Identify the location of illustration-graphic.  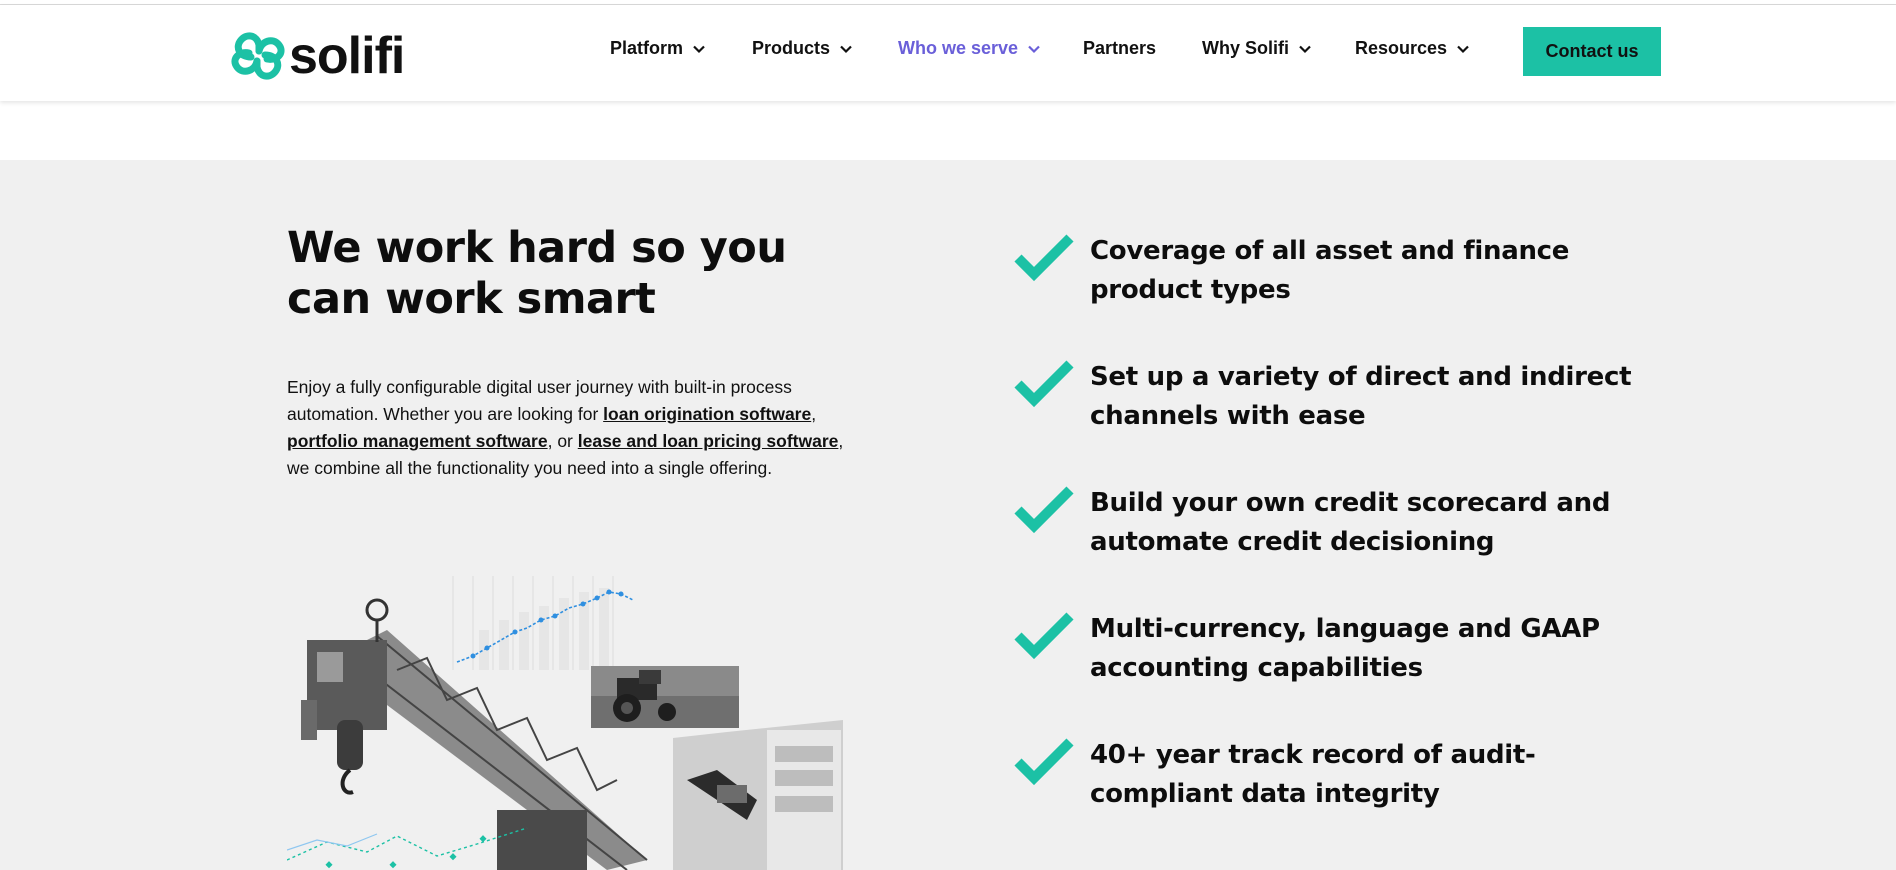
(565, 723).